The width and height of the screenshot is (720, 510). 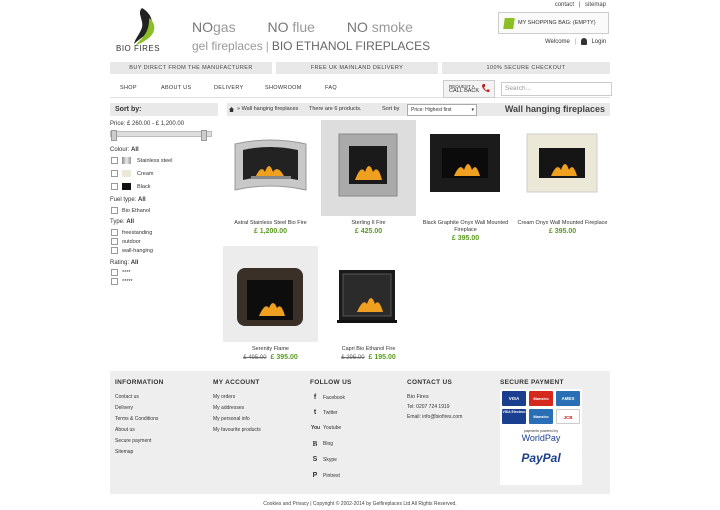 What do you see at coordinates (541, 398) in the screenshot?
I see `maestro-card-icon: Maestro` at bounding box center [541, 398].